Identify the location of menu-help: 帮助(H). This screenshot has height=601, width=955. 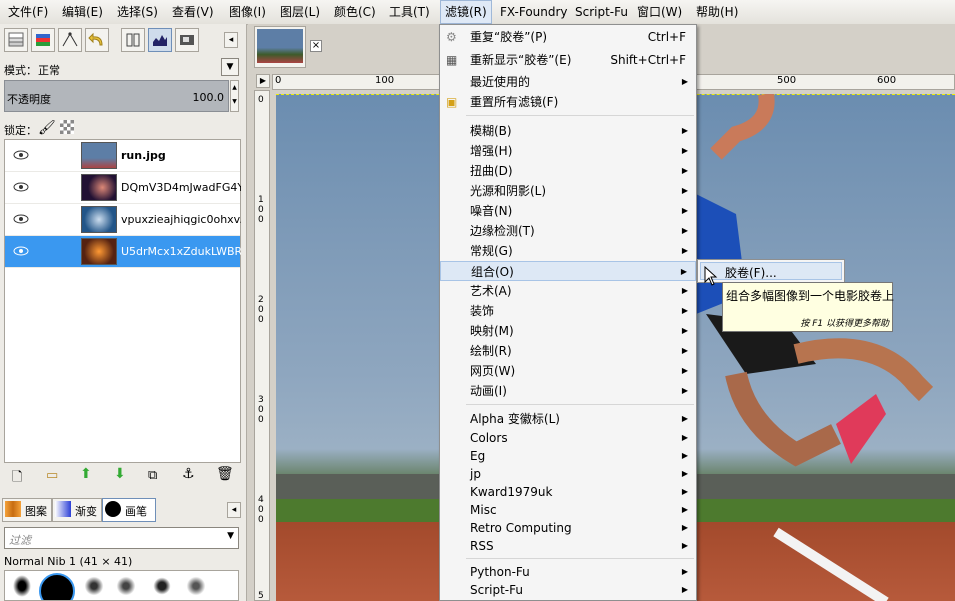
(717, 12).